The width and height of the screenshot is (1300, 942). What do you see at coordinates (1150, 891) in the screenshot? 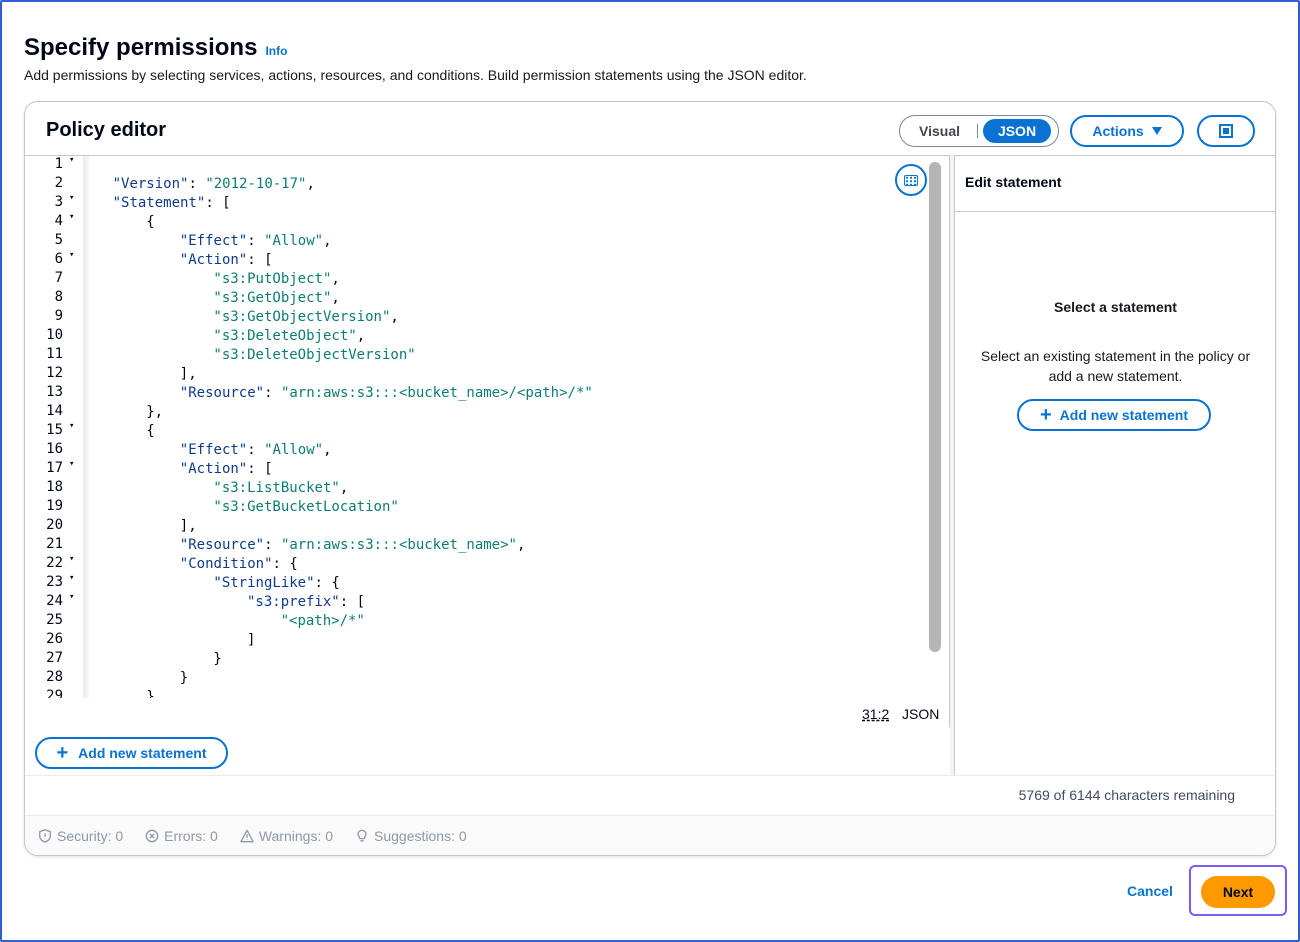
I see `cancel-button: Cancel` at bounding box center [1150, 891].